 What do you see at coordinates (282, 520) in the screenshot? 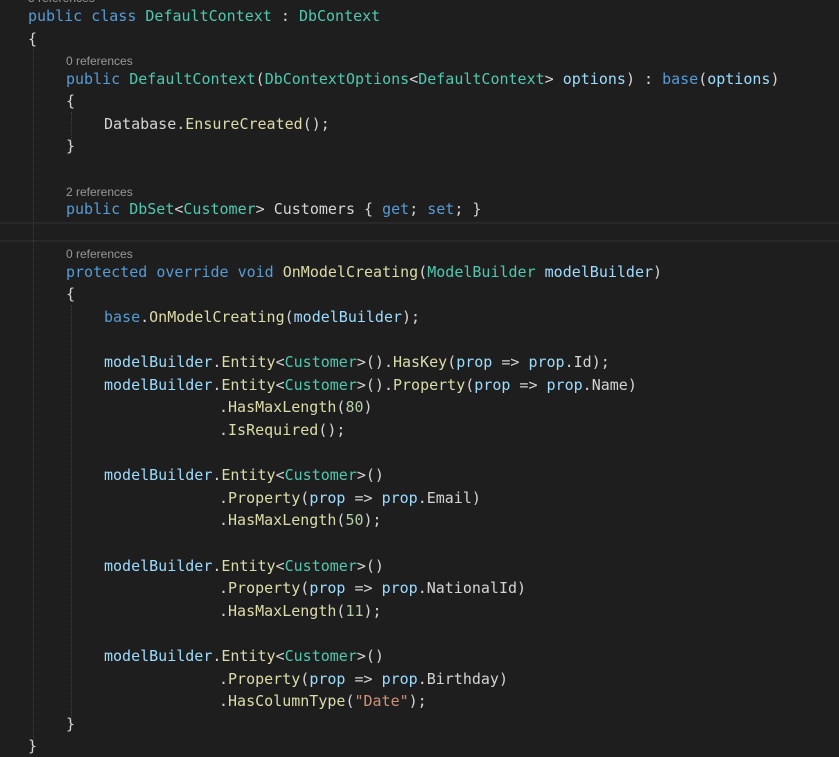
I see `code-token: HasMaxLength` at bounding box center [282, 520].